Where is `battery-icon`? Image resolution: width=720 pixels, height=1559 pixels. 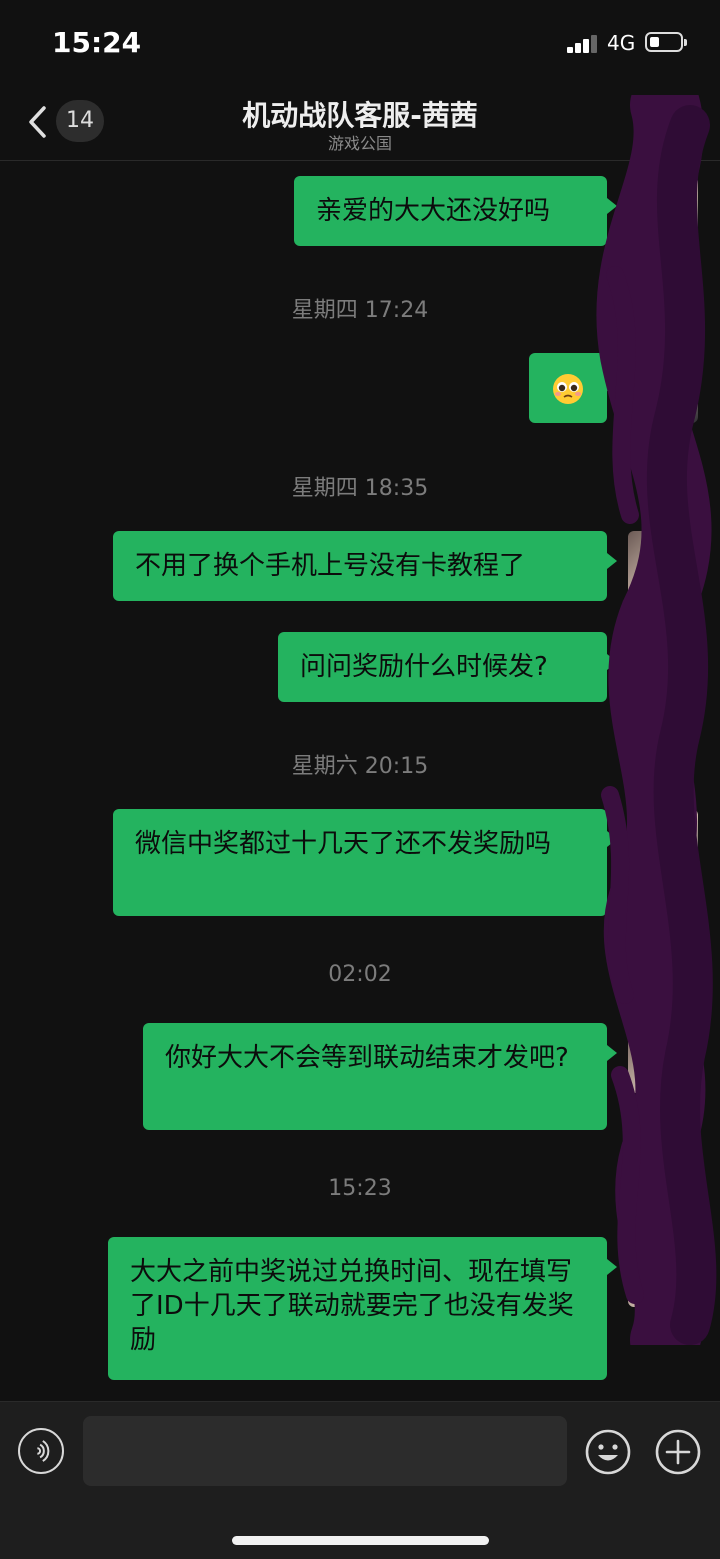 battery-icon is located at coordinates (666, 42).